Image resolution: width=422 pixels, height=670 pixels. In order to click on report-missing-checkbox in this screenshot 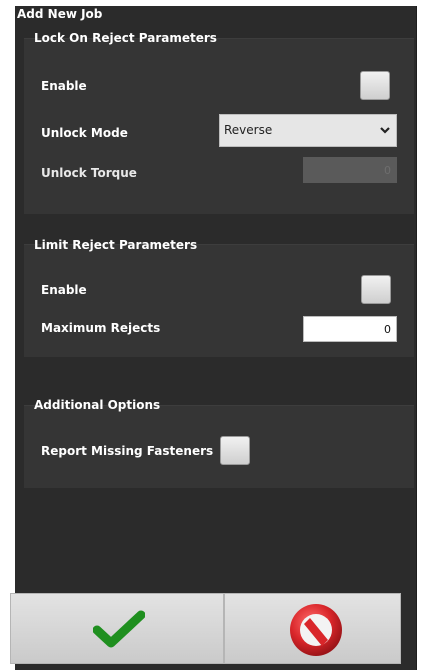, I will do `click(235, 450)`.